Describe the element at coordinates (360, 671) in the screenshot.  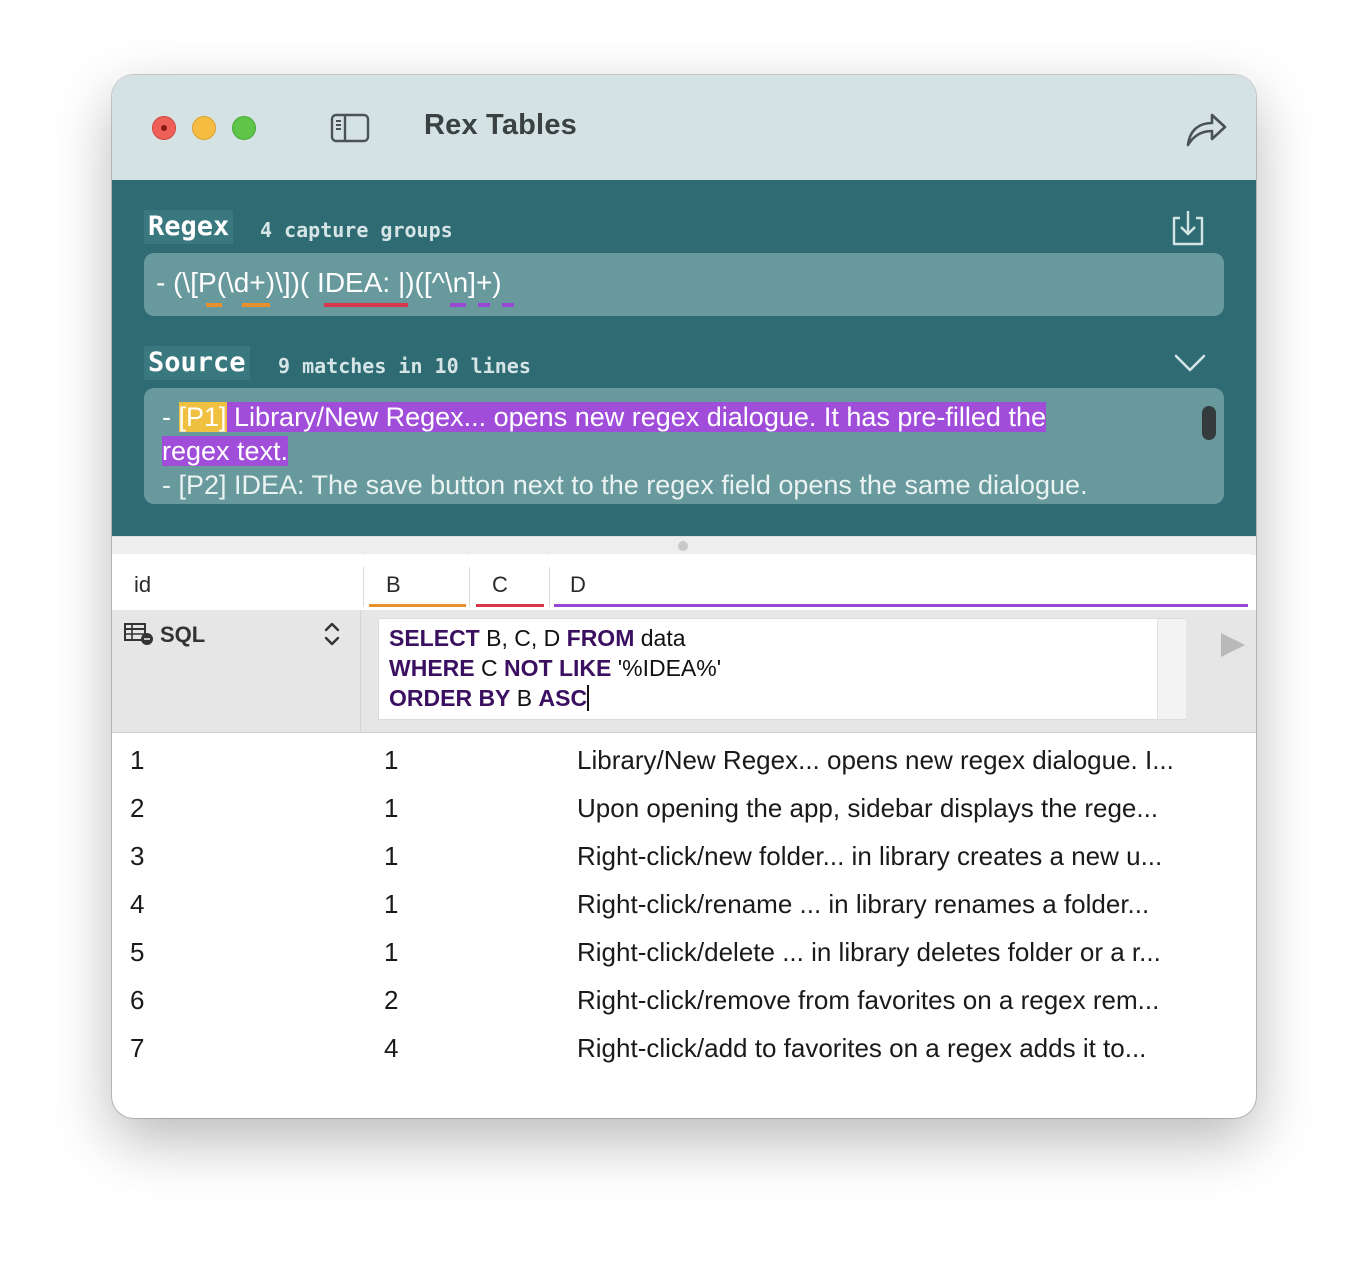
I see `sql-separator` at that location.